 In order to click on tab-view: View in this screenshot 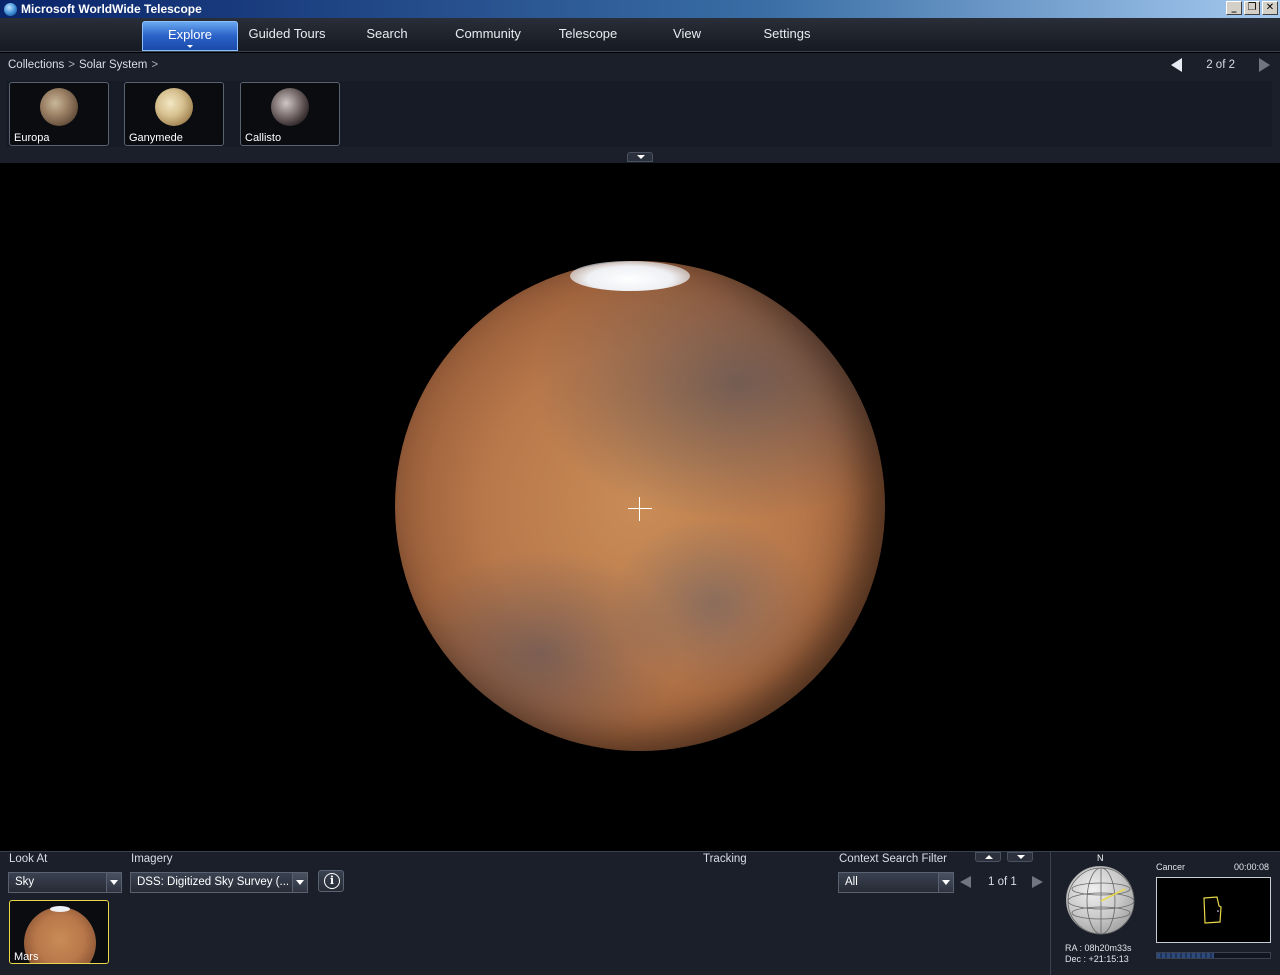, I will do `click(687, 36)`.